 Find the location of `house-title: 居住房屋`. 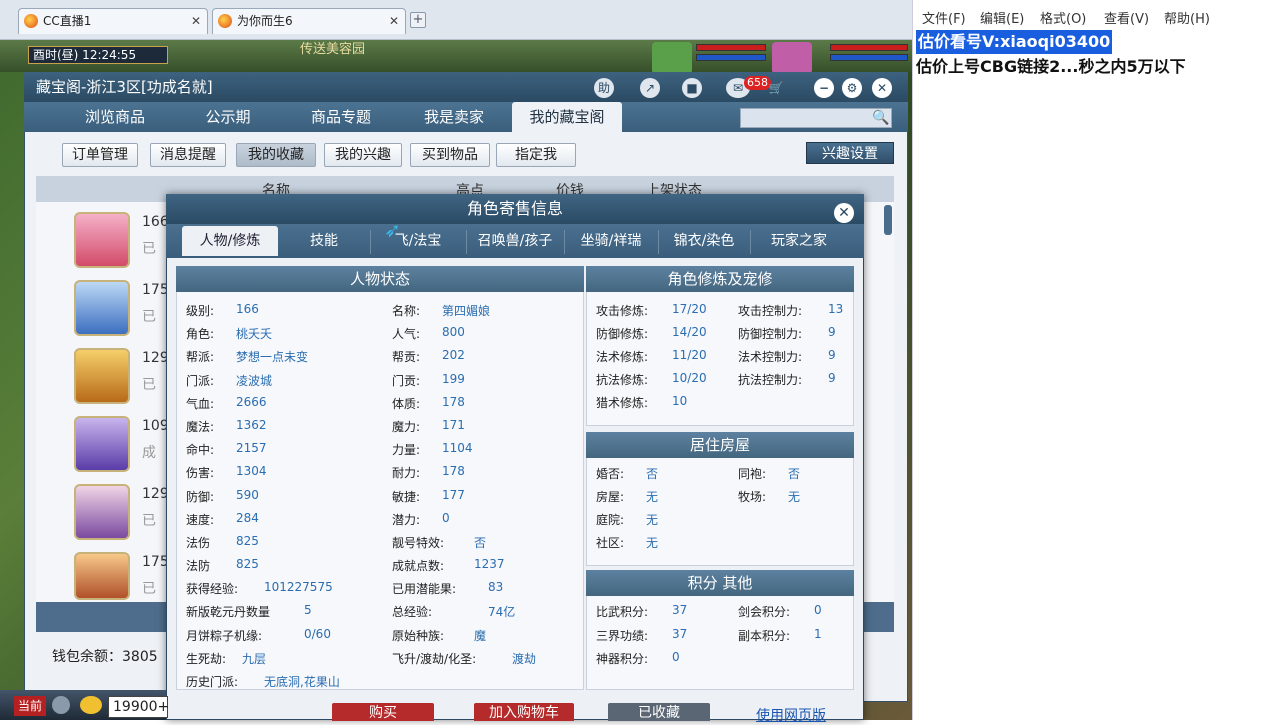

house-title: 居住房屋 is located at coordinates (720, 445).